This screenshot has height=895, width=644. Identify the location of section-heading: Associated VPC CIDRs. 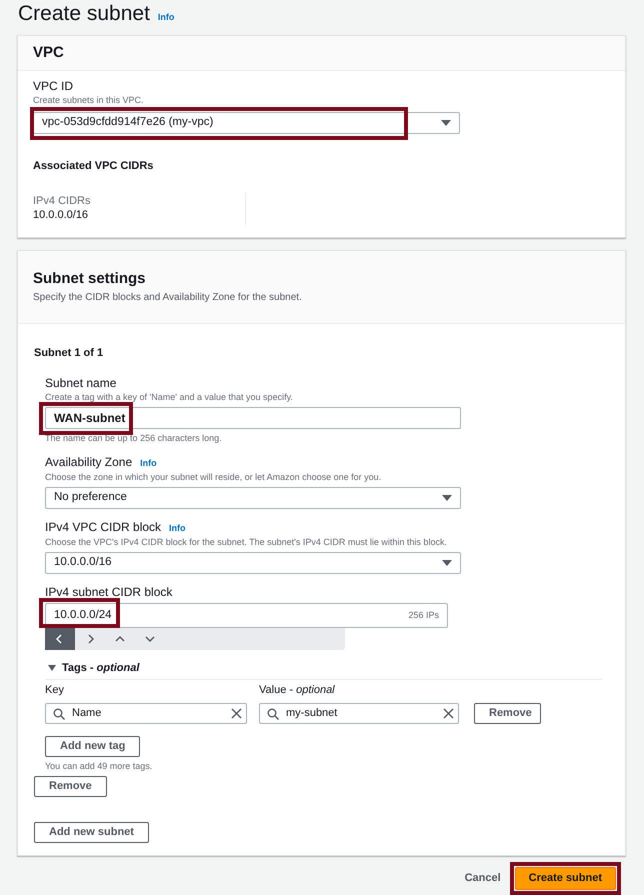
(93, 166).